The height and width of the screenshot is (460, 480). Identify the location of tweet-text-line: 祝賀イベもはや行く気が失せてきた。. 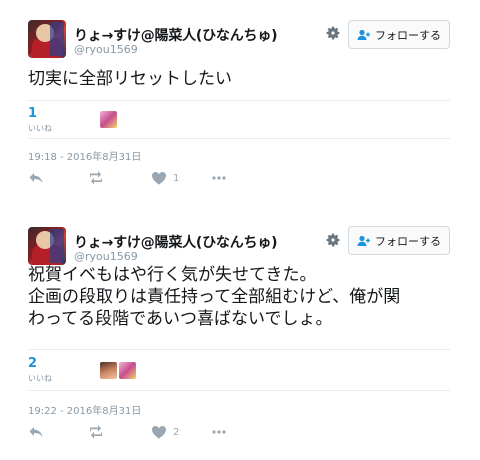
(172, 275).